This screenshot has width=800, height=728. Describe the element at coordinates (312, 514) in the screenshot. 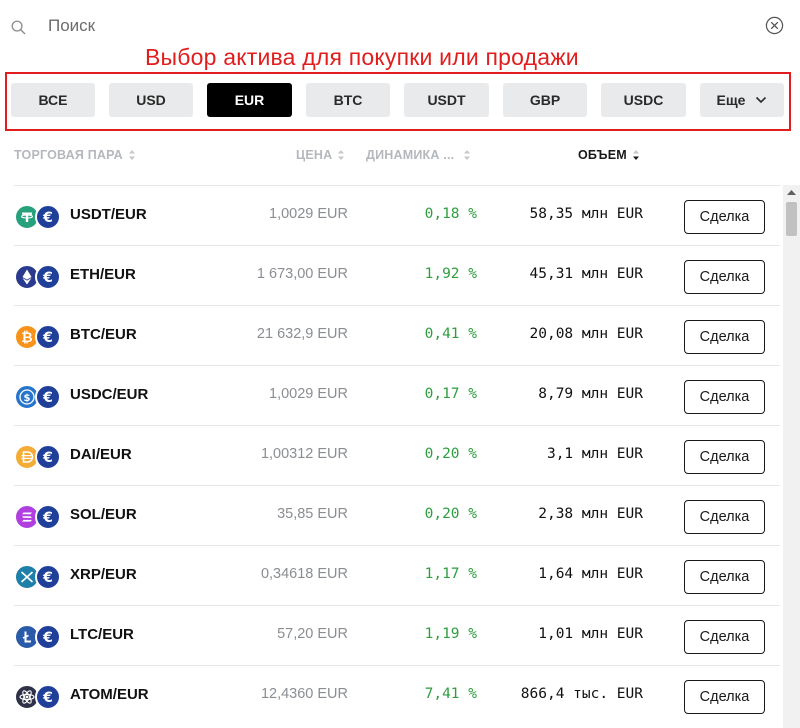

I see `pair-price: 35,85 EUR` at that location.